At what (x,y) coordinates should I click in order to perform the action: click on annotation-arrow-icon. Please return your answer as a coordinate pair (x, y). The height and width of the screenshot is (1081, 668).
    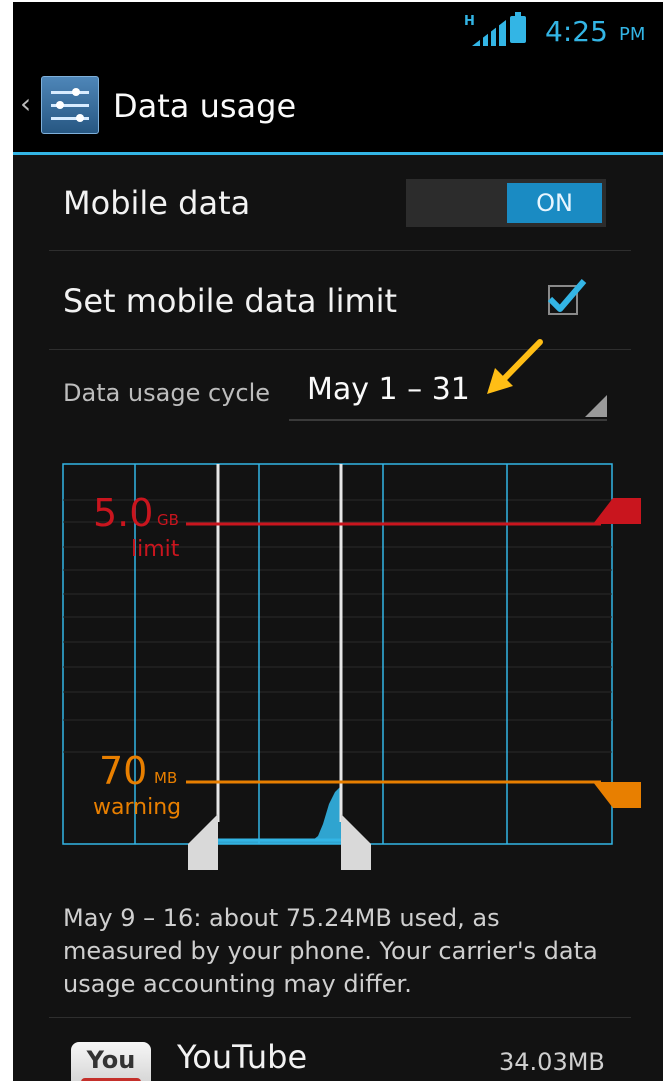
    Looking at the image, I should click on (515, 366).